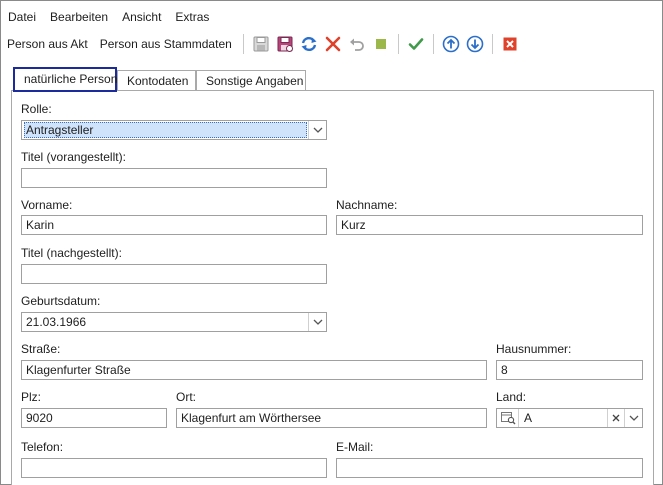 This screenshot has height=485, width=663. I want to click on hausnummer-input: 8, so click(569, 370).